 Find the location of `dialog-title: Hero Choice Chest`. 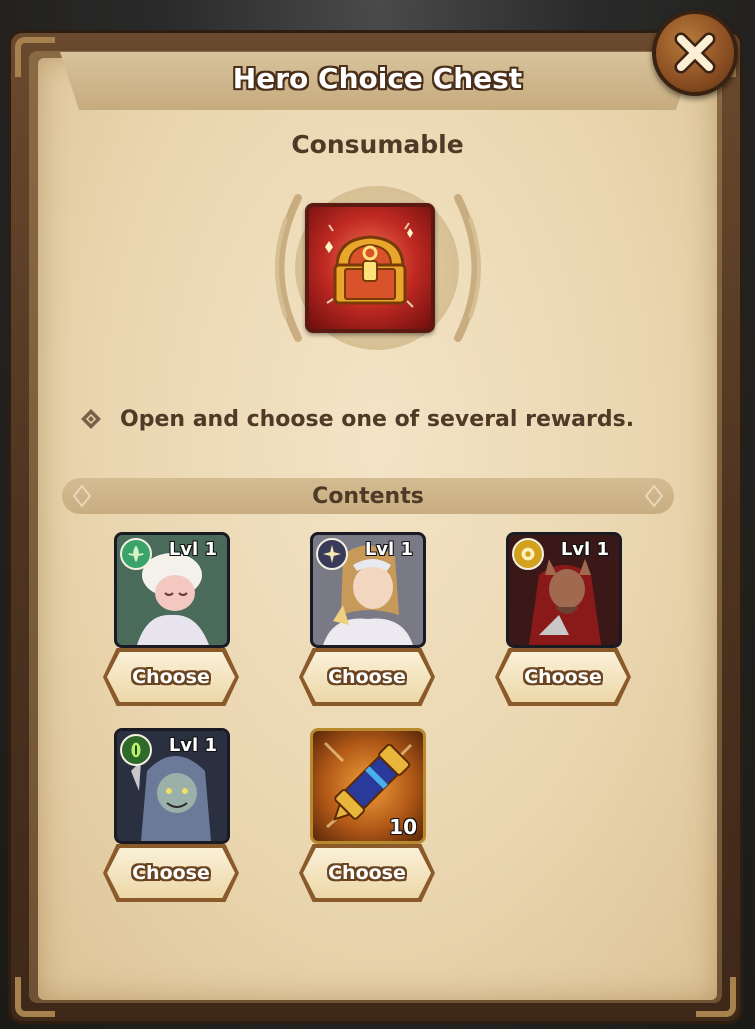

dialog-title: Hero Choice Chest is located at coordinates (377, 78).